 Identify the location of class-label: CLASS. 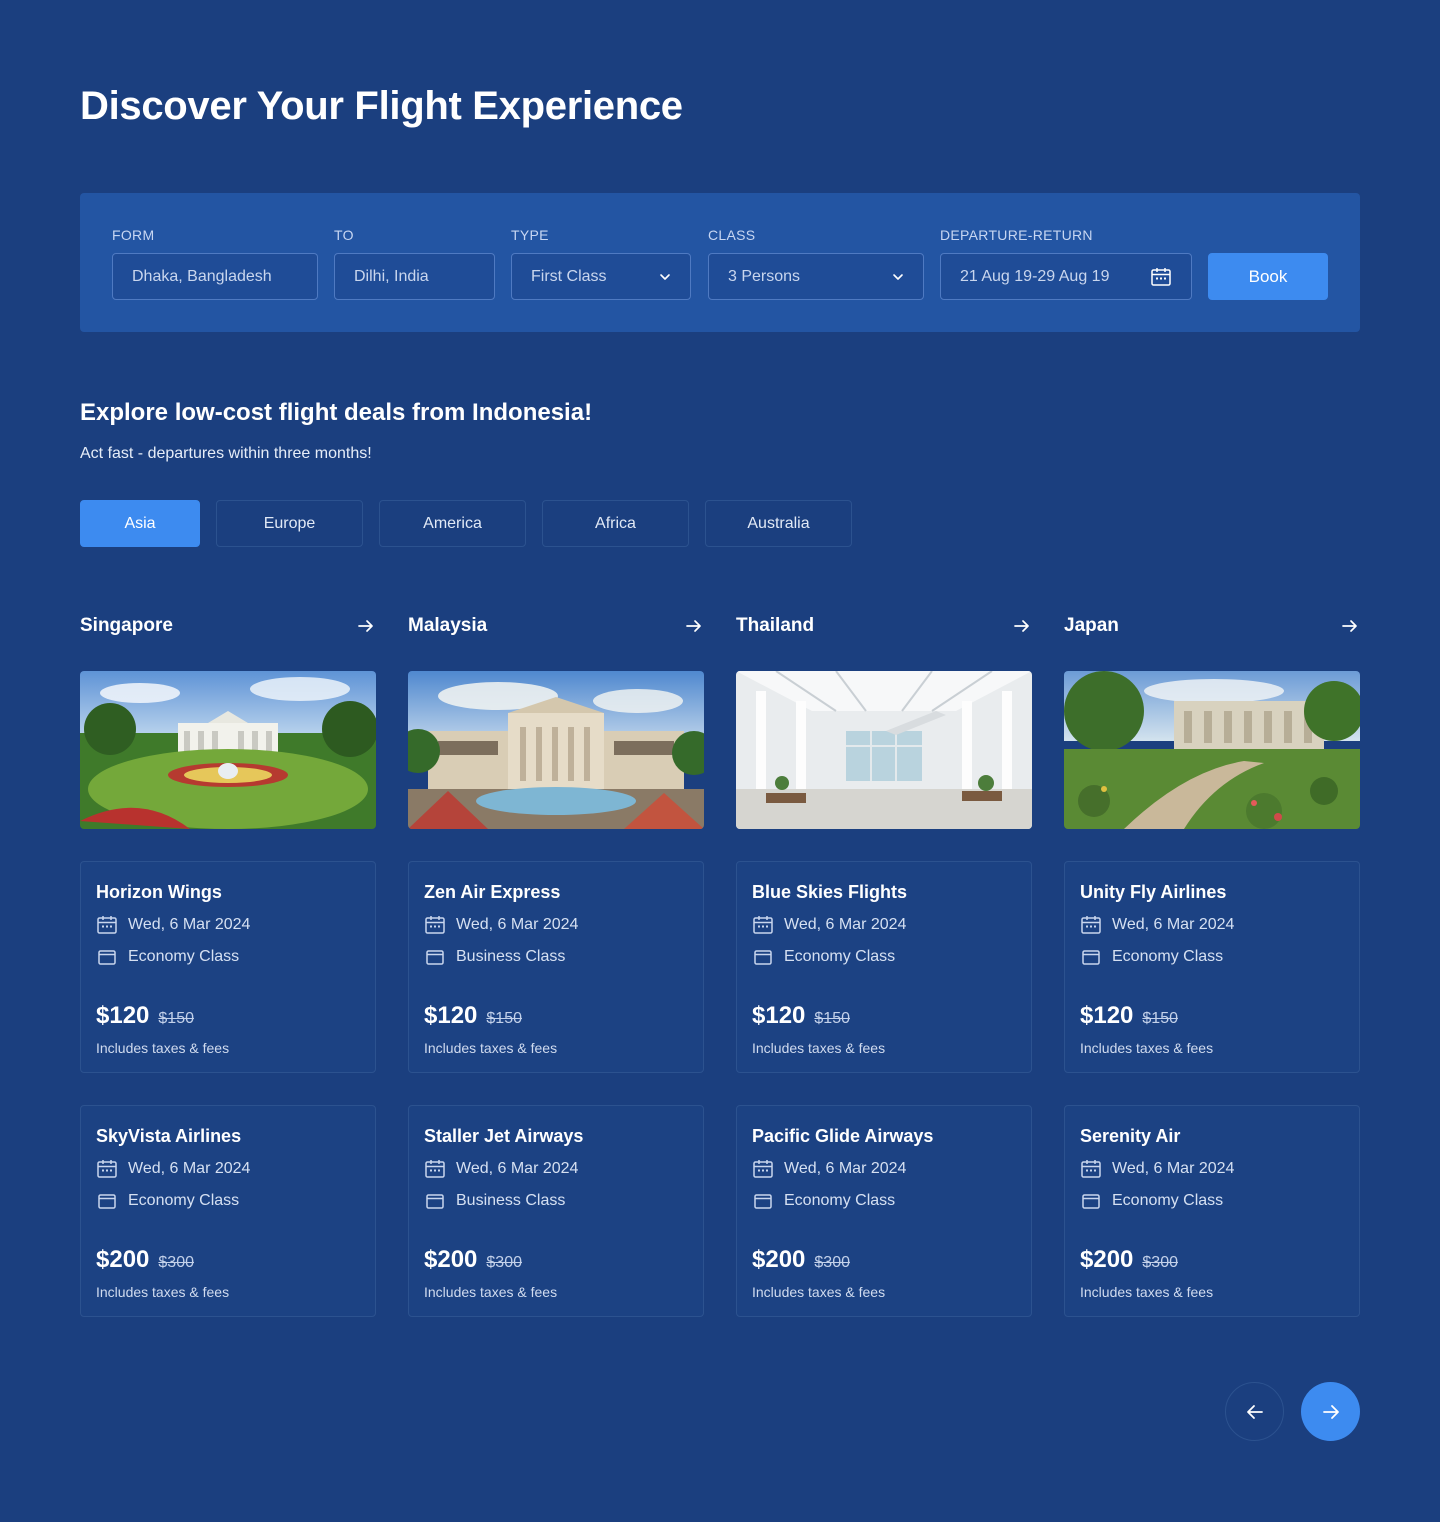
(732, 235).